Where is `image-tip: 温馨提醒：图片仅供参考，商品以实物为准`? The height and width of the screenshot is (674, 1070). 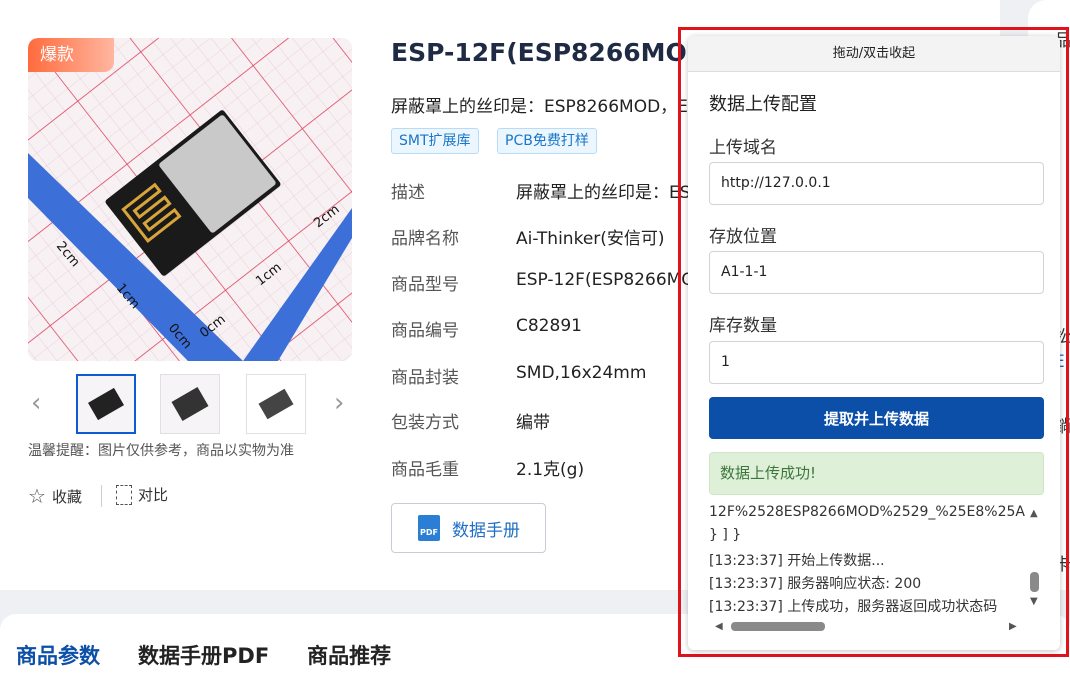
image-tip: 温馨提醒：图片仅供参考，商品以实物为准 is located at coordinates (161, 451).